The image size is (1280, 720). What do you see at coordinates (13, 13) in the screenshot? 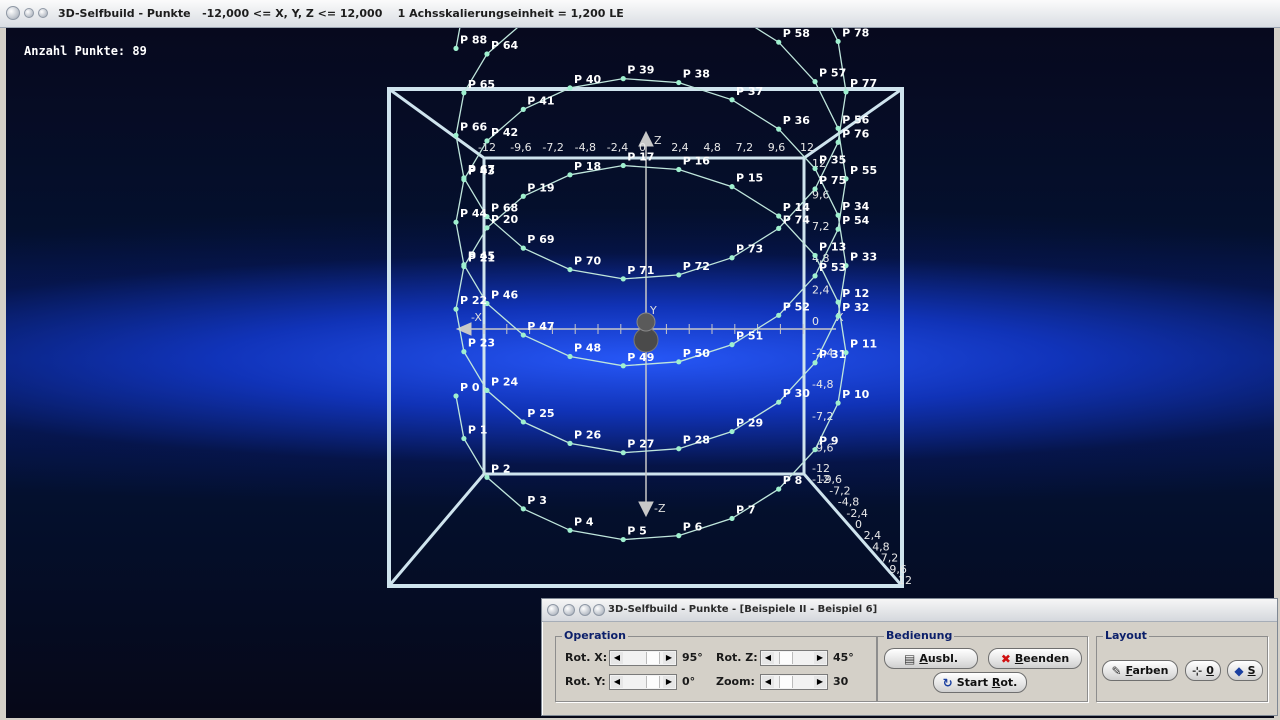
I see `window-menu-icon` at bounding box center [13, 13].